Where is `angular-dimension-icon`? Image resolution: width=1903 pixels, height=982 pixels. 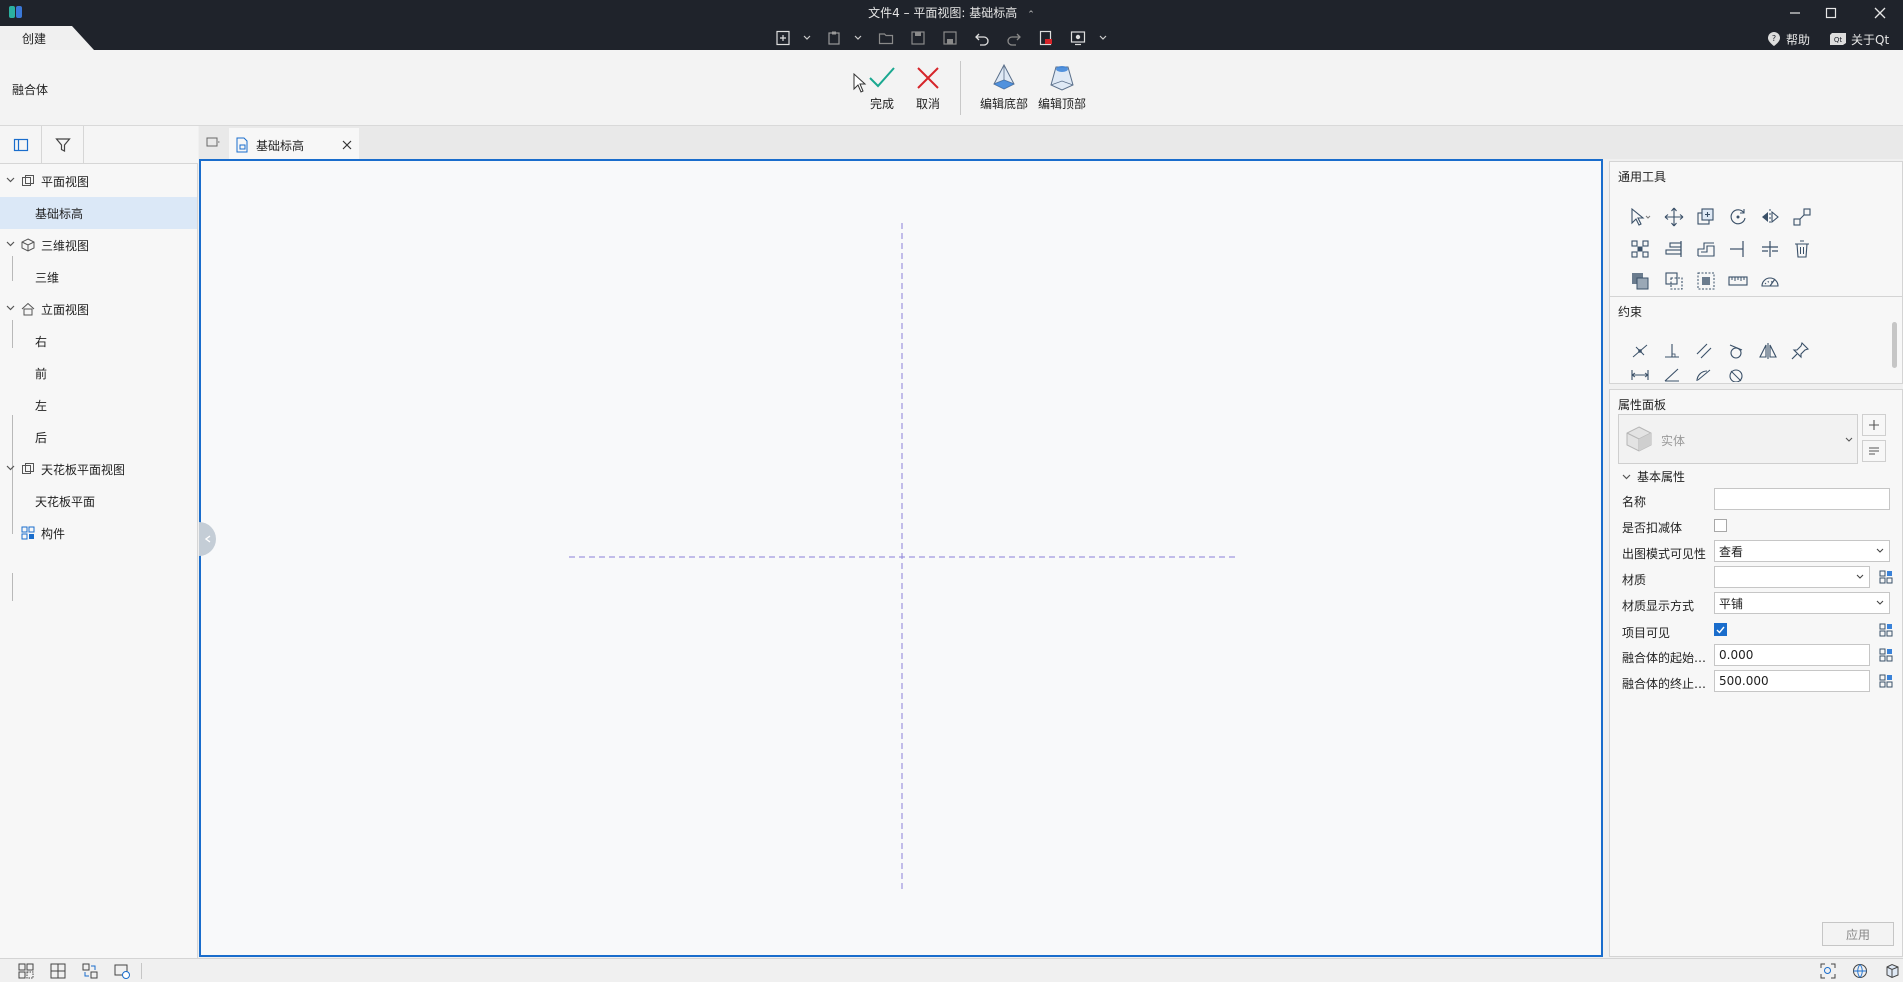
angular-dimension-icon is located at coordinates (1672, 375).